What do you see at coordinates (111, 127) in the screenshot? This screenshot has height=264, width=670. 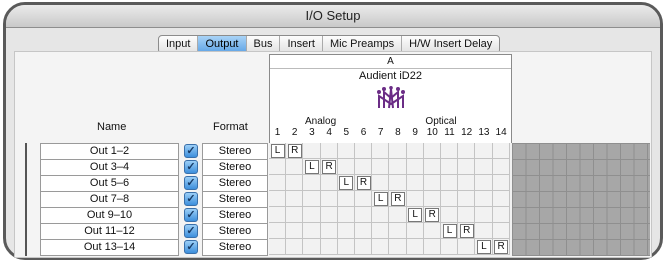 I see `column-header-name: Name` at bounding box center [111, 127].